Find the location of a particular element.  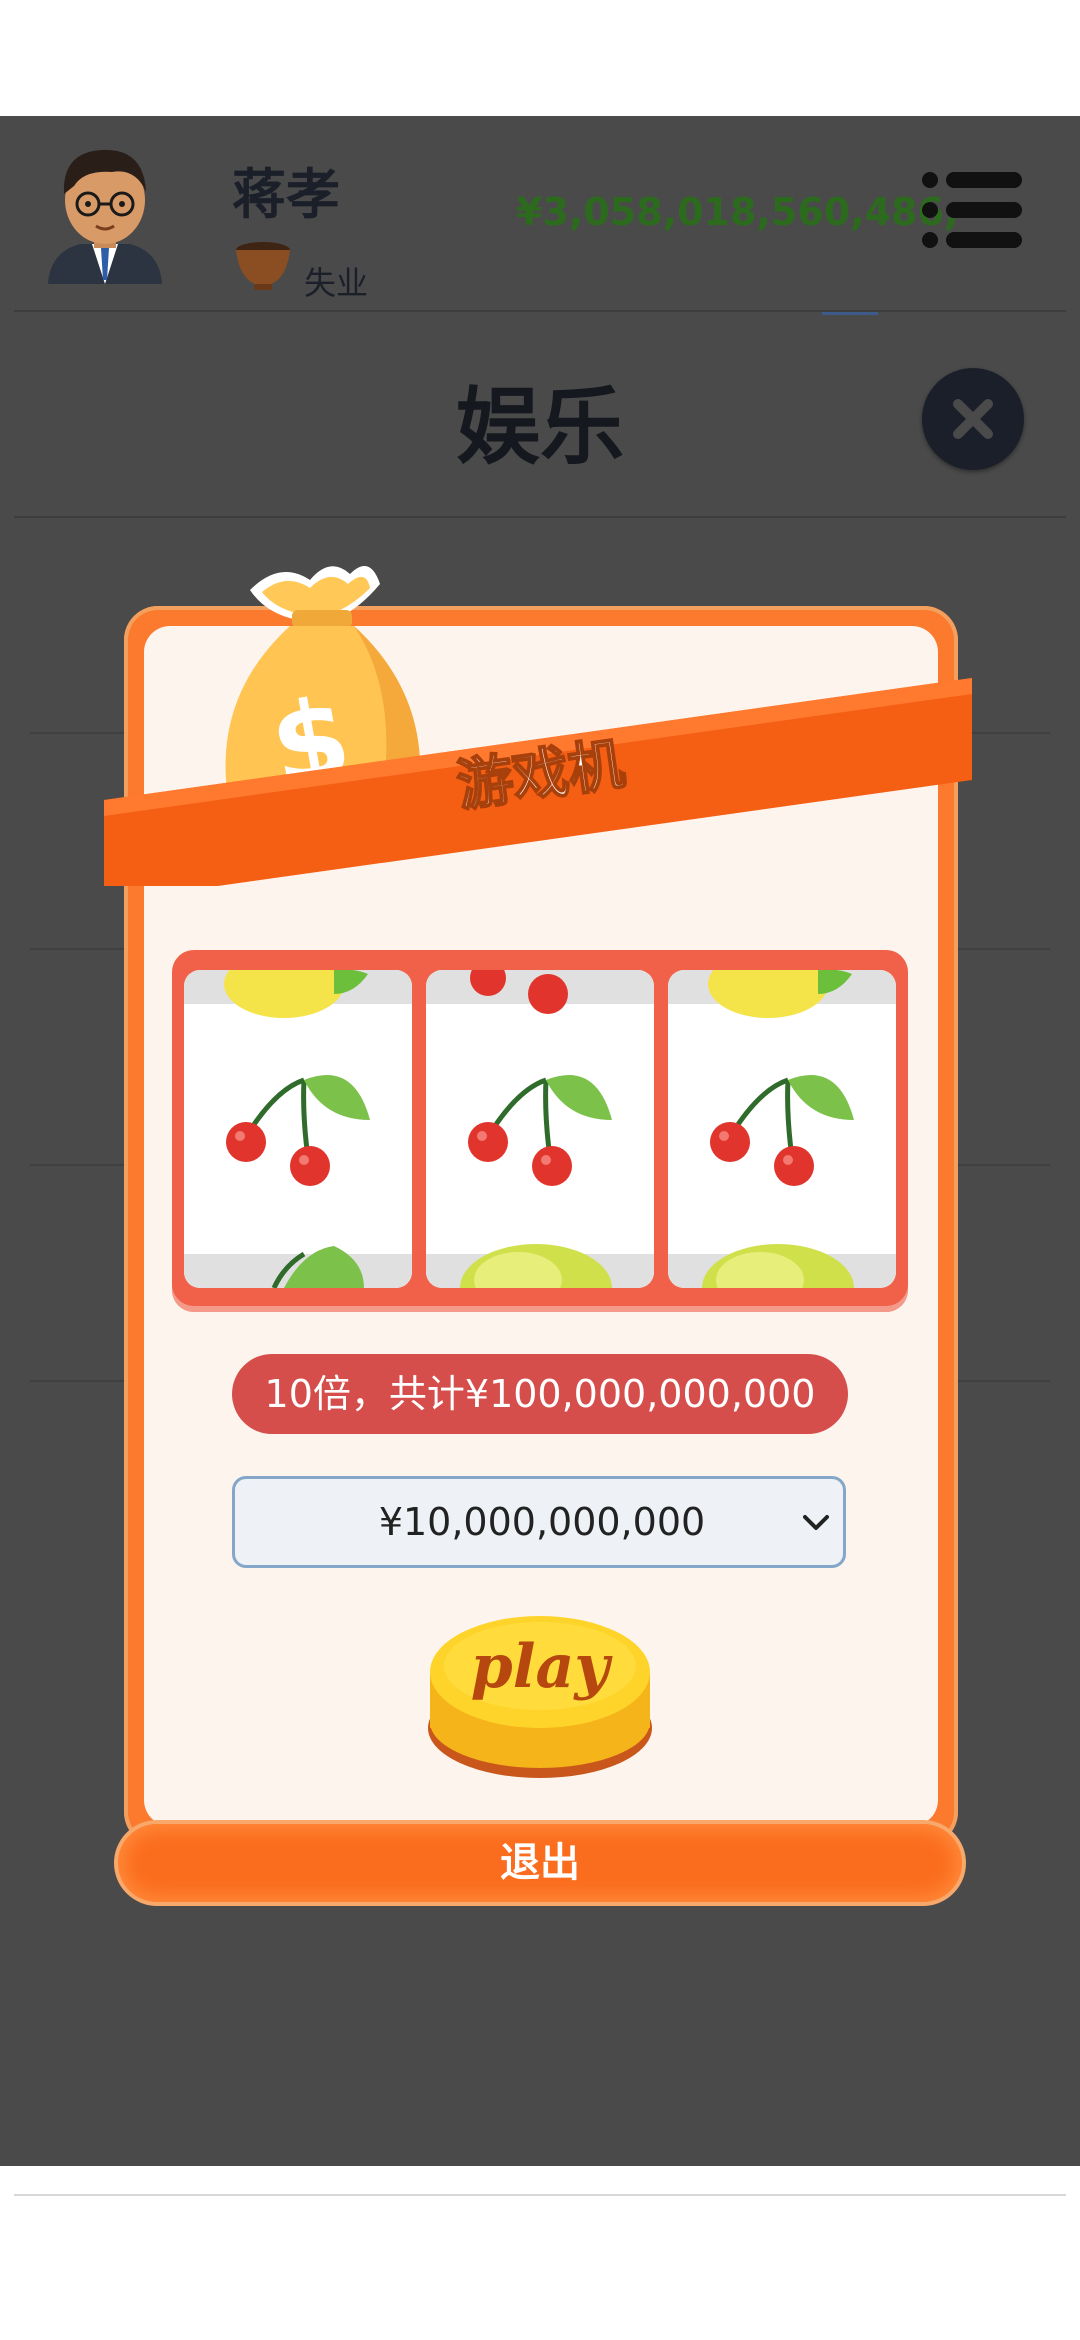

status-bar-area is located at coordinates (540, 58).